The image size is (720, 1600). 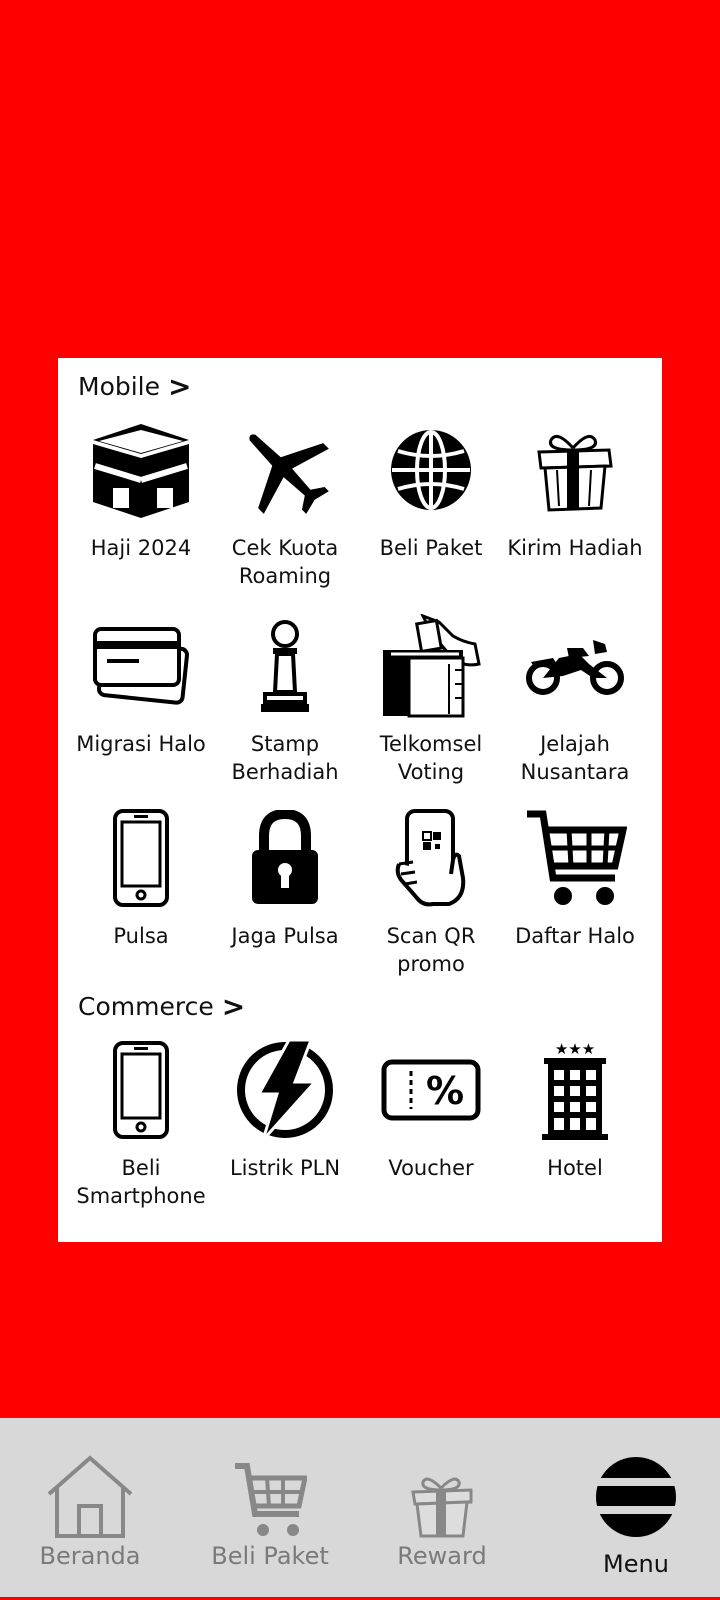 I want to click on menu-item-label: Cek Kuota Roaming, so click(x=285, y=562).